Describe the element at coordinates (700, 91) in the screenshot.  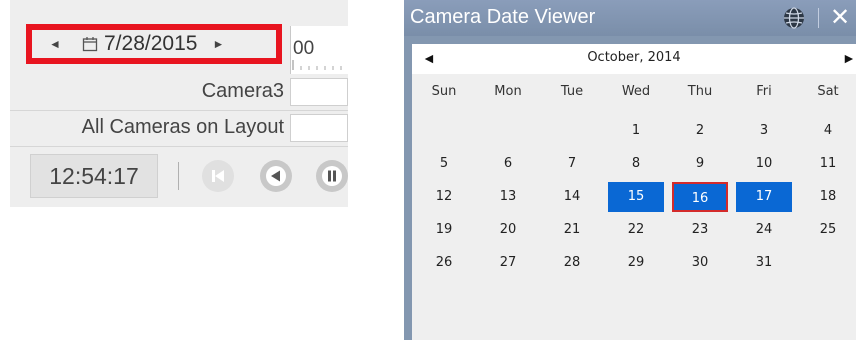
I see `weekday-label: Thu` at that location.